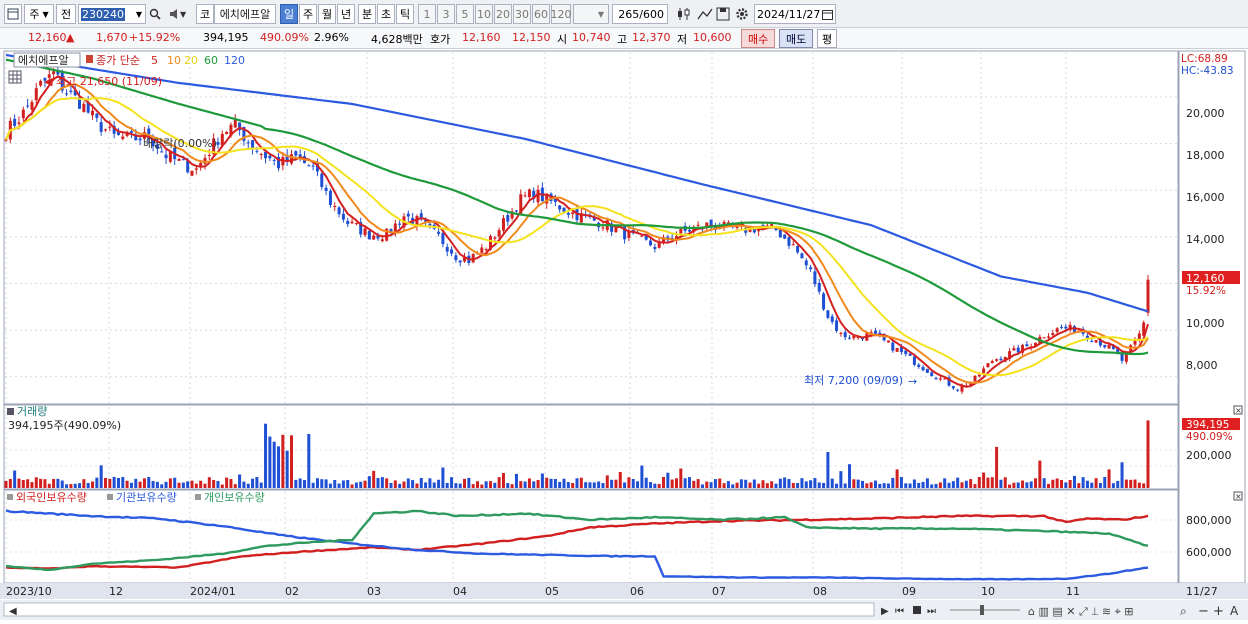 The width and height of the screenshot is (1248, 624). I want to click on settings-button, so click(742, 14).